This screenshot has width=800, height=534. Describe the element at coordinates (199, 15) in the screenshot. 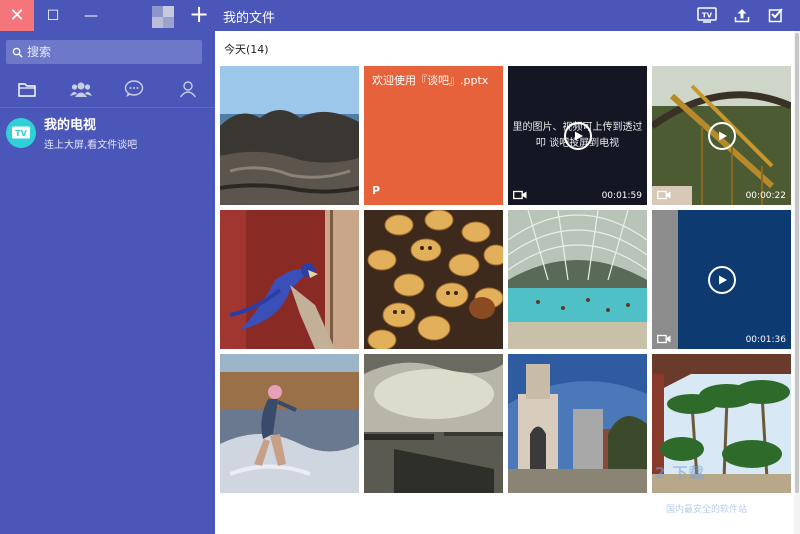

I see `add-button: +` at that location.